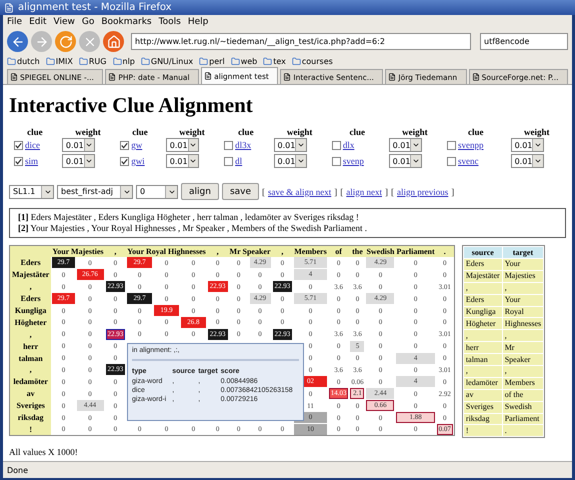  What do you see at coordinates (300, 191) in the screenshot?
I see `nav-link: save & align next` at bounding box center [300, 191].